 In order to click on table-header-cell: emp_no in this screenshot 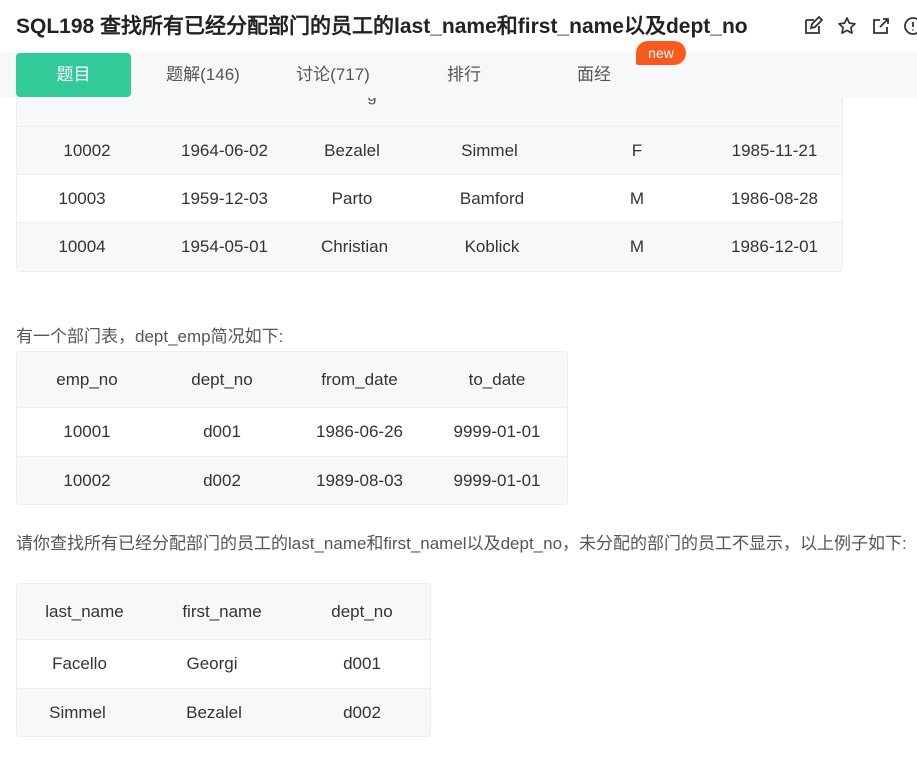, I will do `click(87, 379)`.